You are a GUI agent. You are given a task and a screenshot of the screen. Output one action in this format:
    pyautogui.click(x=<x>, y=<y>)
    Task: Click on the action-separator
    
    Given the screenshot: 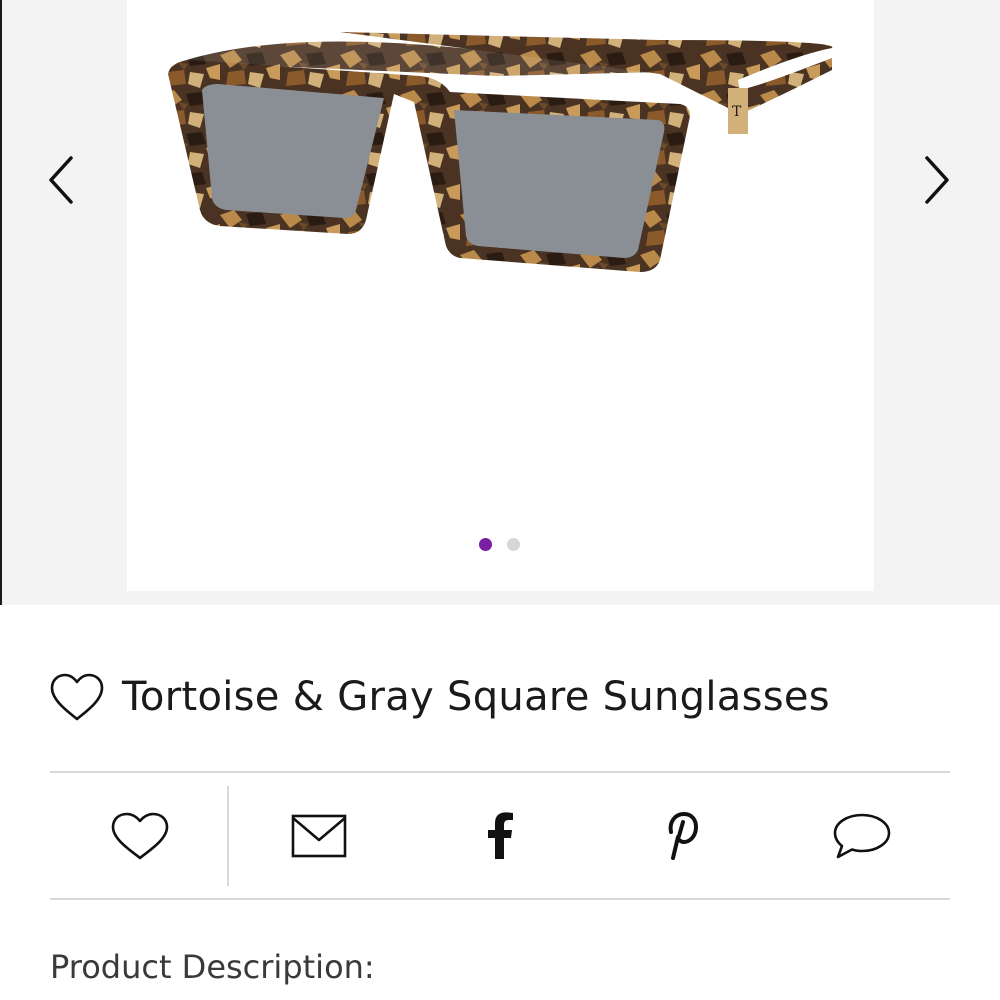 What is the action you would take?
    pyautogui.click(x=228, y=836)
    